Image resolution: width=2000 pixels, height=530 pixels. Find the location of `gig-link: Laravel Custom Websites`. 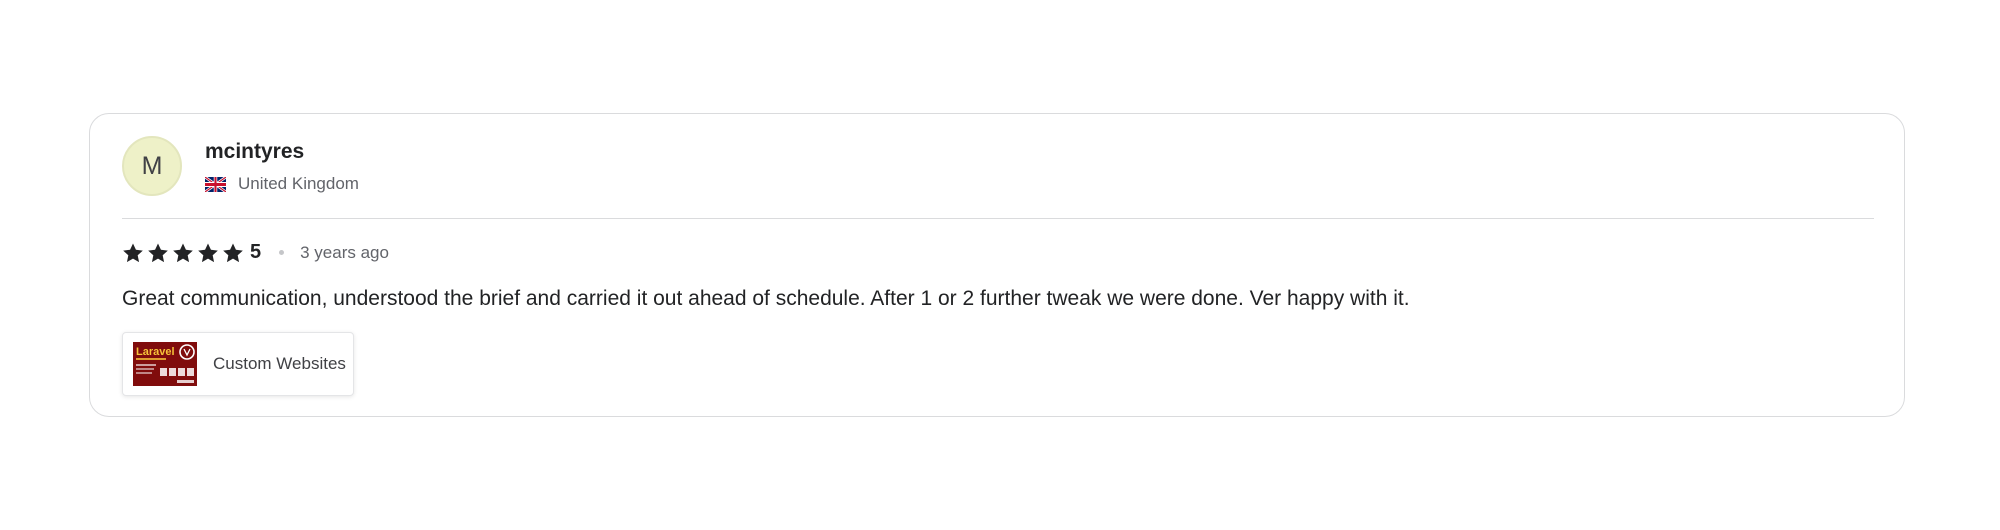

gig-link: Laravel Custom Websites is located at coordinates (238, 364).